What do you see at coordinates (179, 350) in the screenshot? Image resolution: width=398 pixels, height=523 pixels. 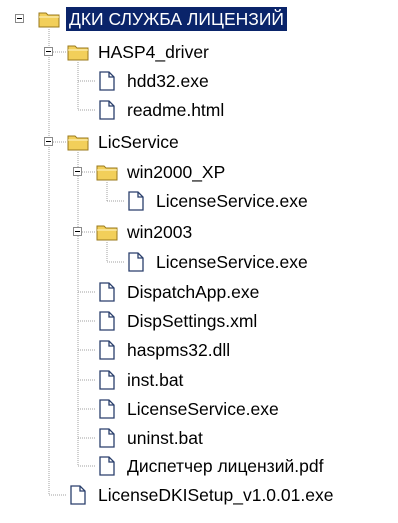 I see `tree-node-label: haspms32.dll` at bounding box center [179, 350].